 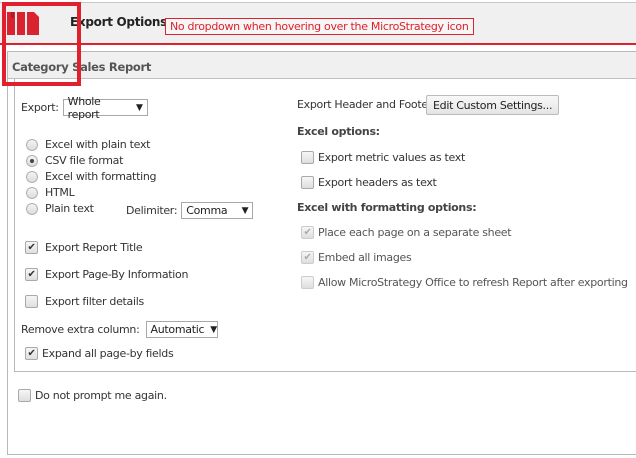 I want to click on checkbox-label: Embed all images, so click(x=365, y=257).